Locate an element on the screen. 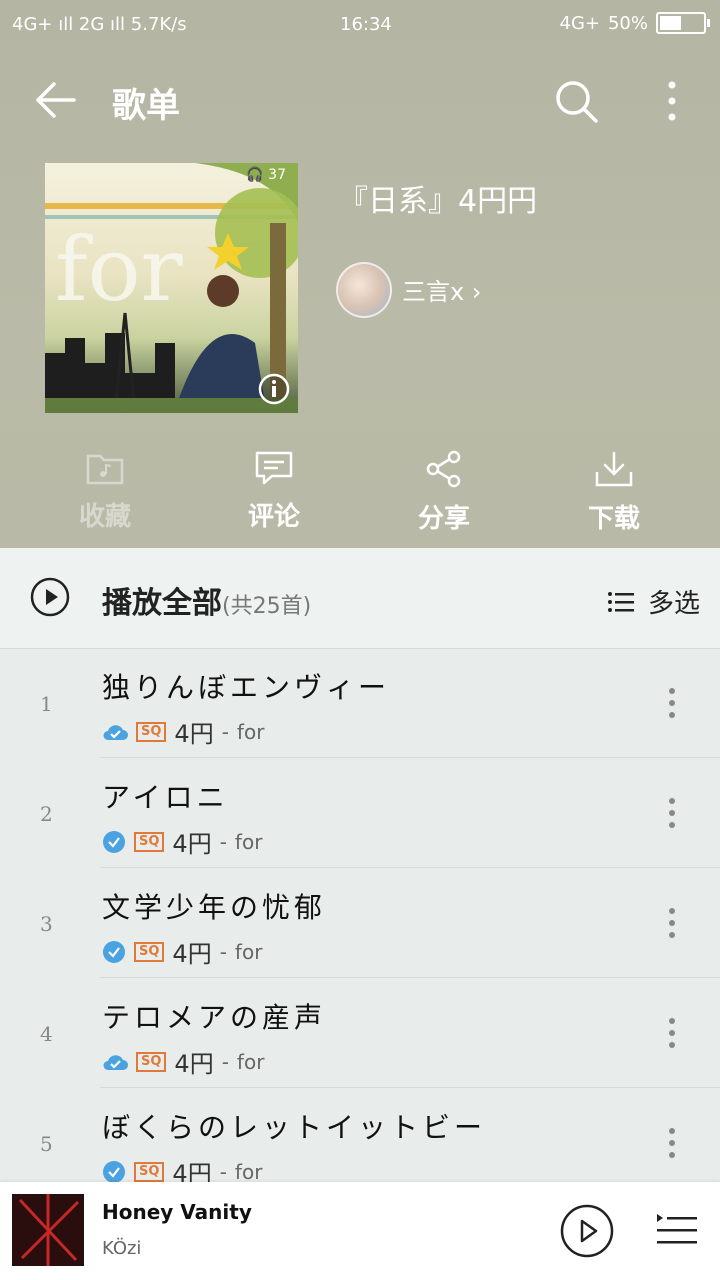  top-bar: 歌单 is located at coordinates (360, 100).